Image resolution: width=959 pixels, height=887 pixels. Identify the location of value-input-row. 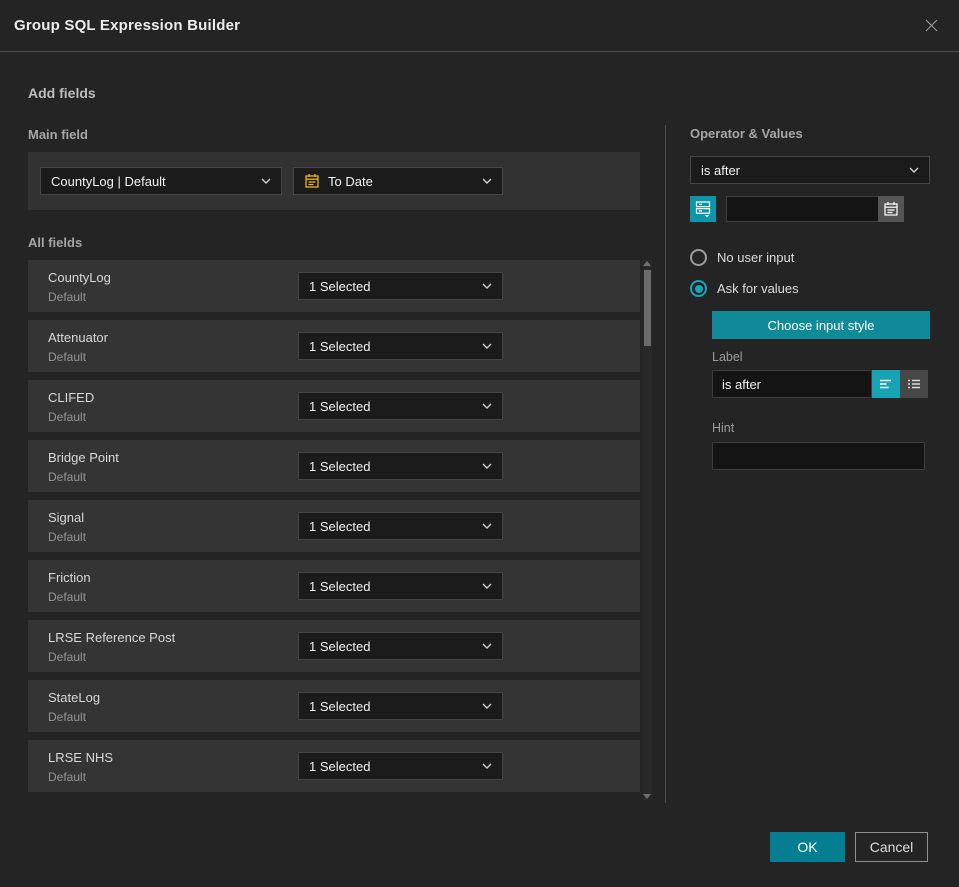
(810, 209).